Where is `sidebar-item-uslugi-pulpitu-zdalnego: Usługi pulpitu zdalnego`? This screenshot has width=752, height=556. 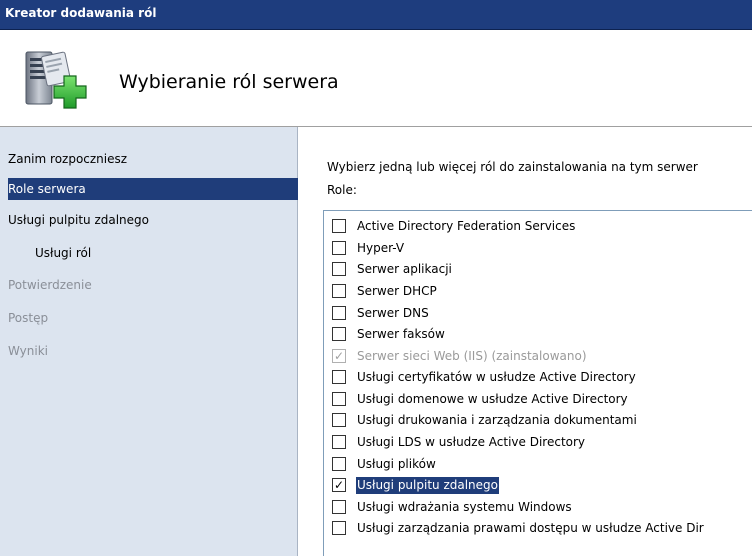
sidebar-item-uslugi-pulpitu-zdalnego: Usługi pulpitu zdalnego is located at coordinates (153, 220).